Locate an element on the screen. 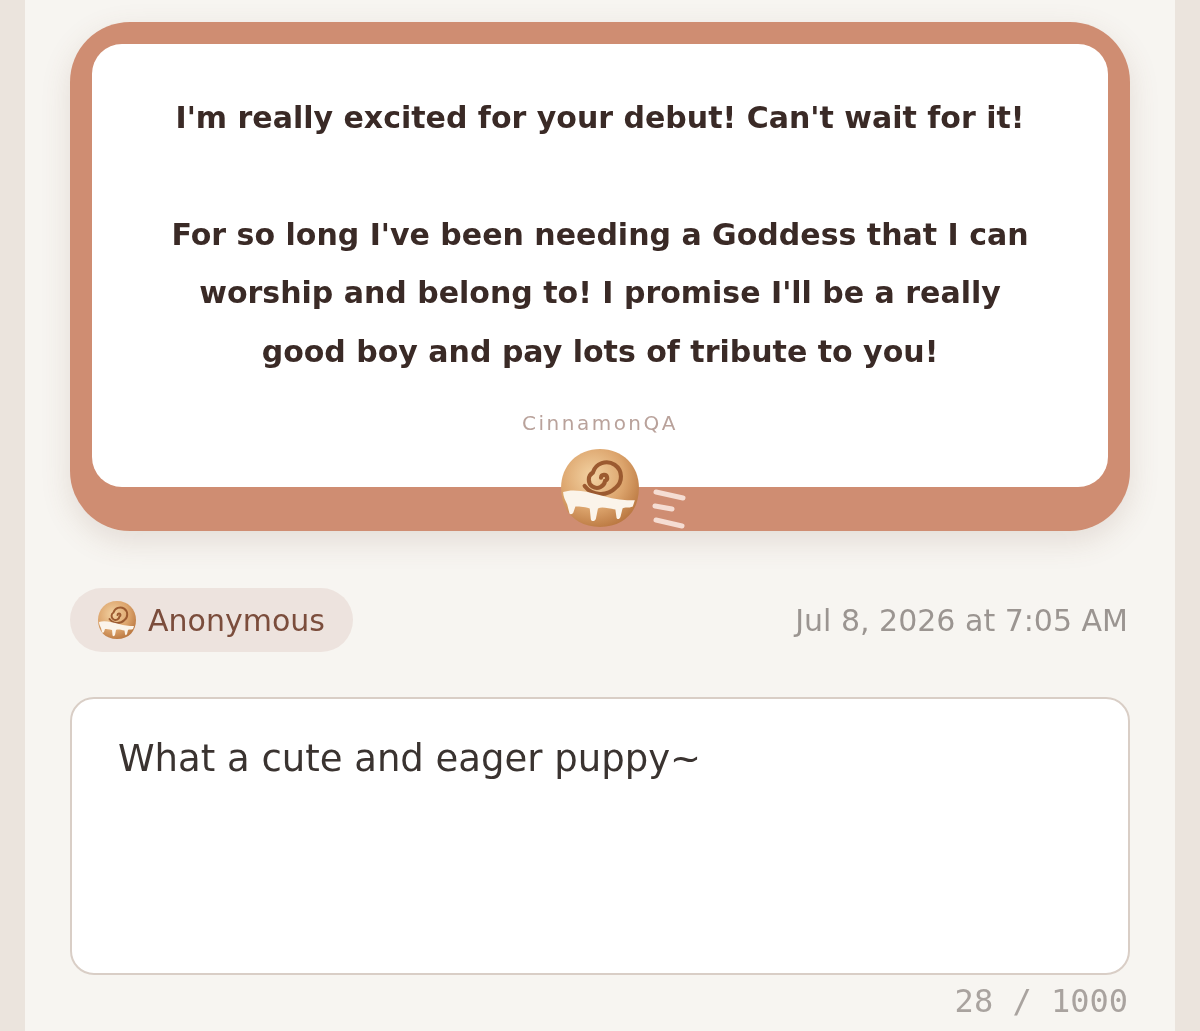 The height and width of the screenshot is (1031, 1200). timestamp: Jul 8, 2026 at 7:05 AM is located at coordinates (962, 620).